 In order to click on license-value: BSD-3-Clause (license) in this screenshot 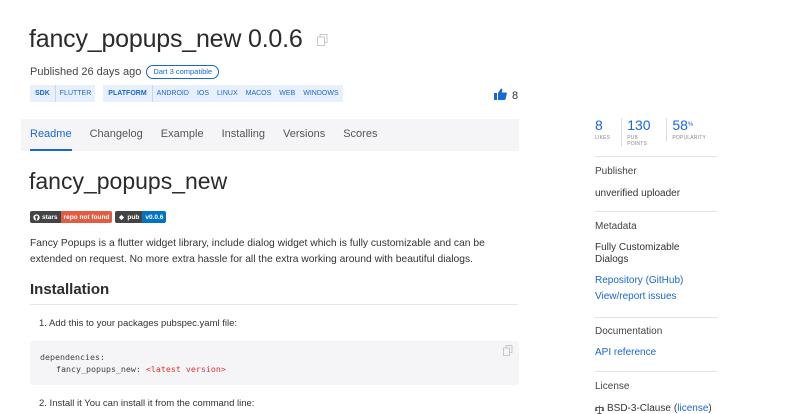, I will do `click(656, 408)`.